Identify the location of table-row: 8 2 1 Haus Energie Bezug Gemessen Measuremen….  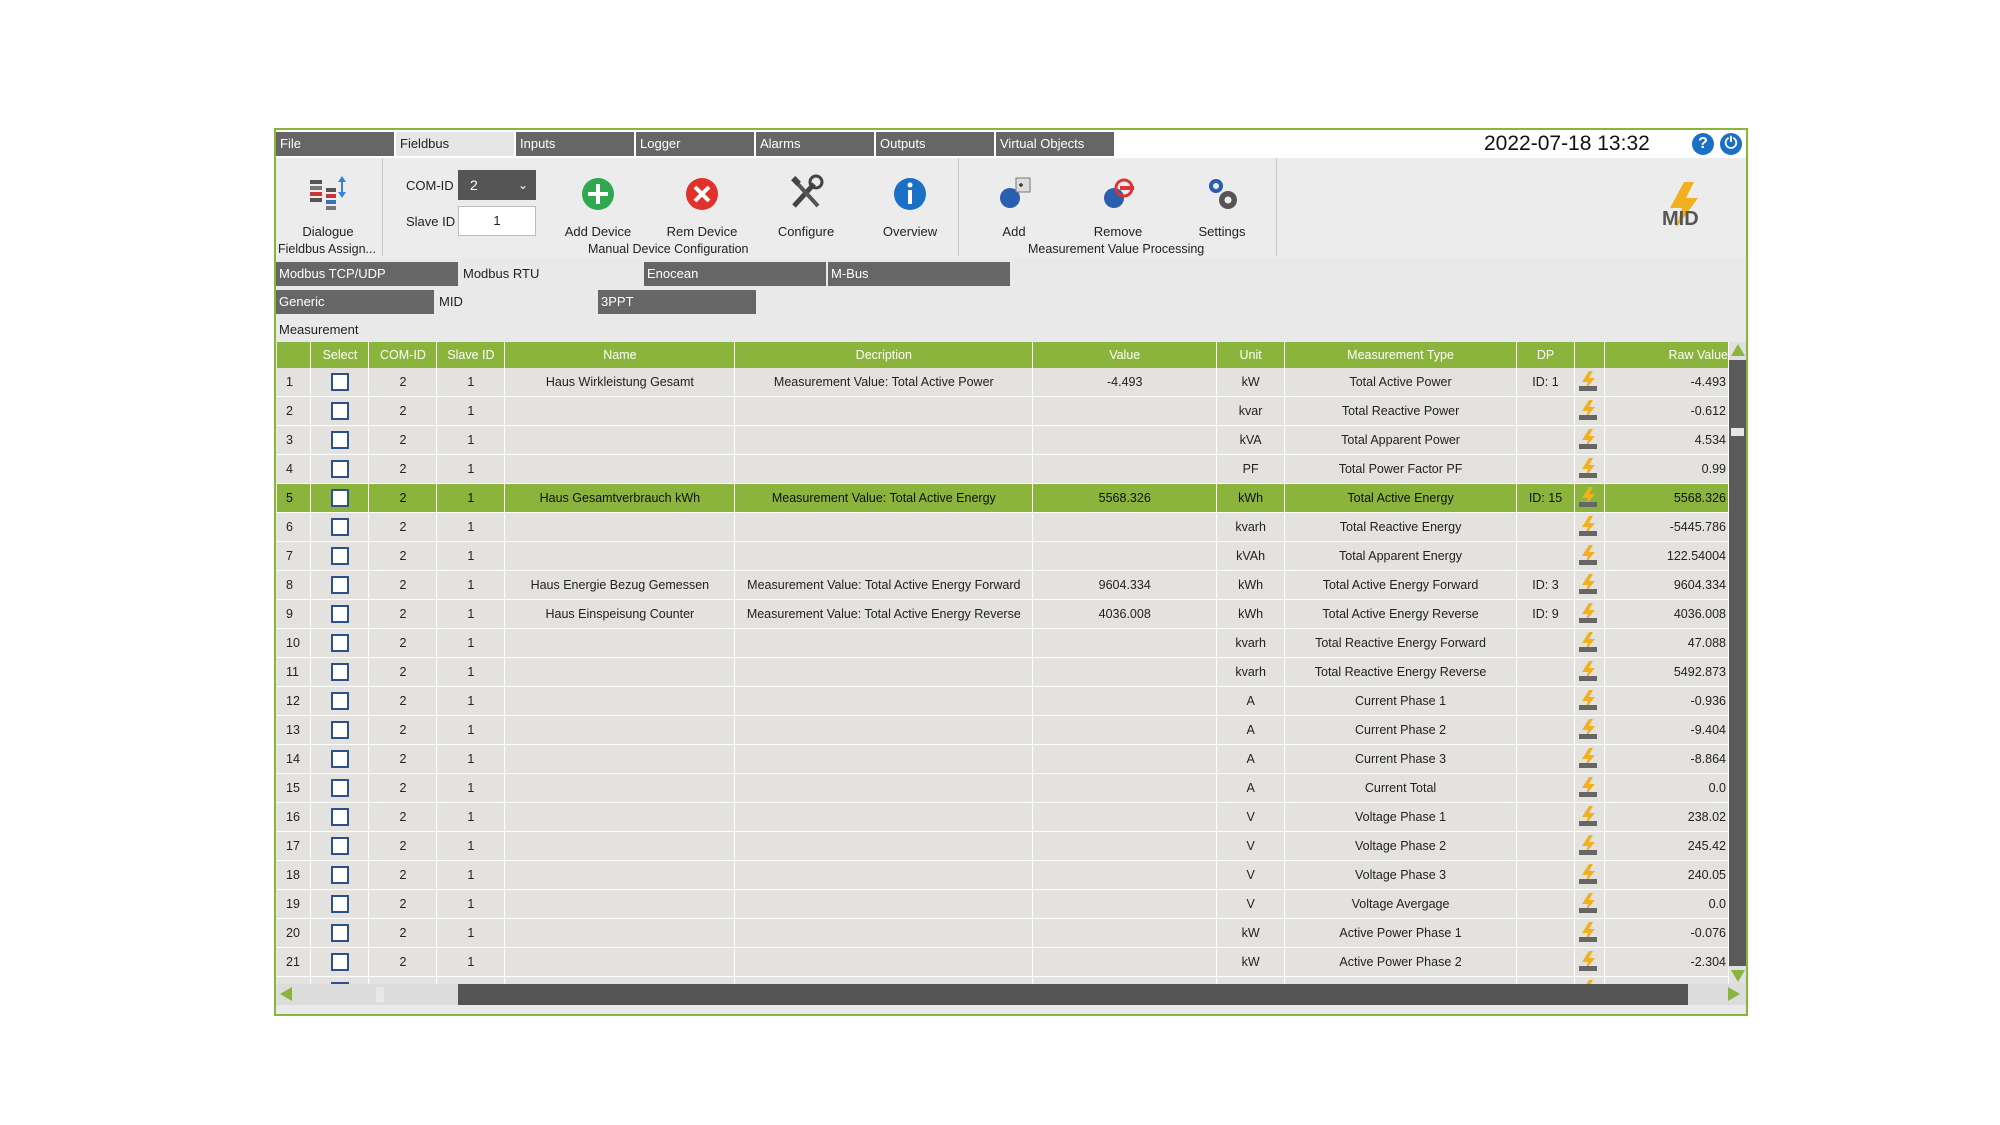
(1003, 585).